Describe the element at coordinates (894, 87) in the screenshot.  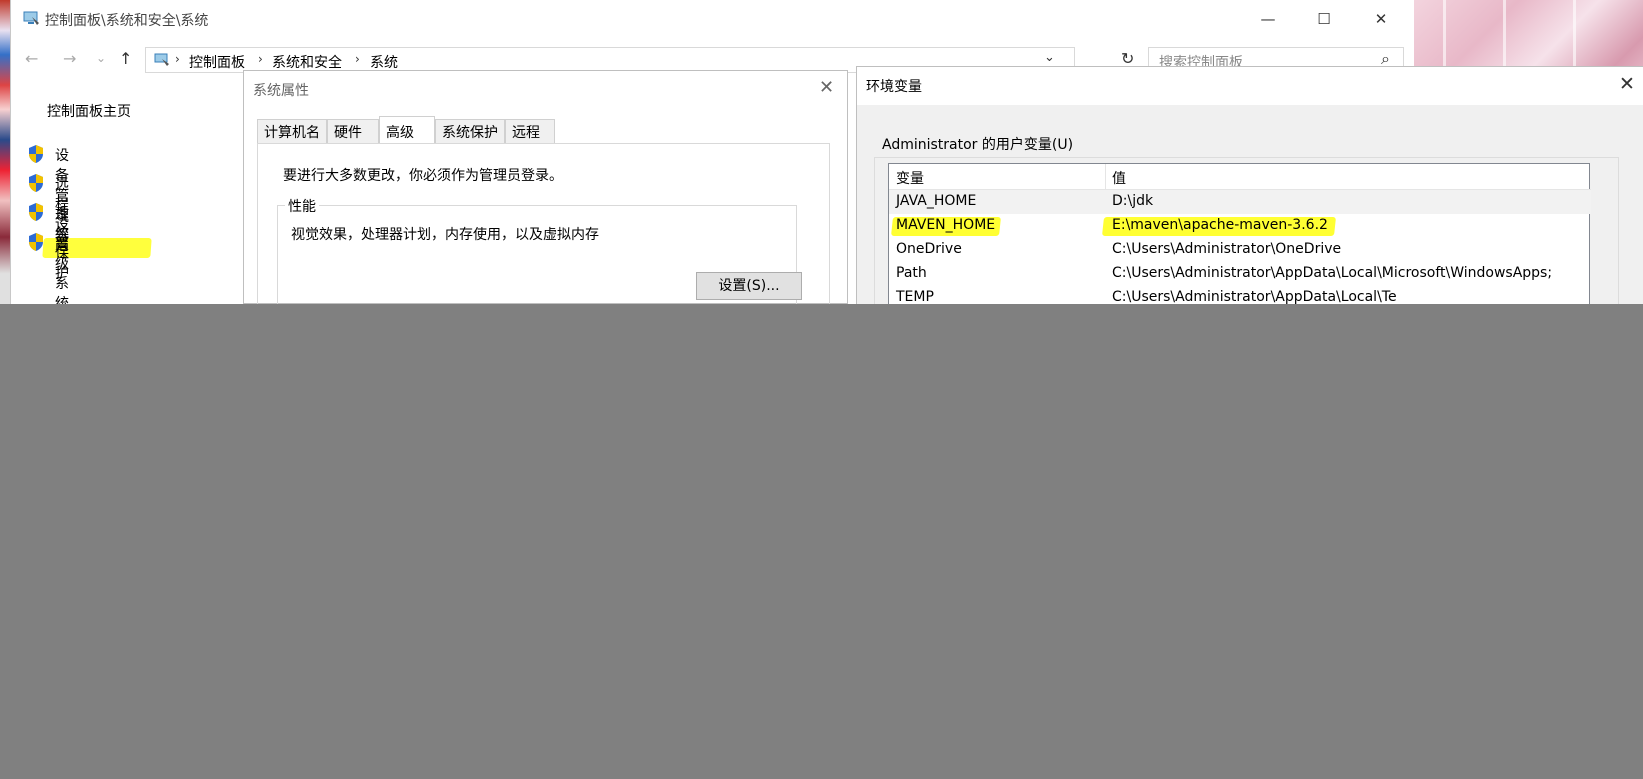
I see `dialog-title: 环境变量` at that location.